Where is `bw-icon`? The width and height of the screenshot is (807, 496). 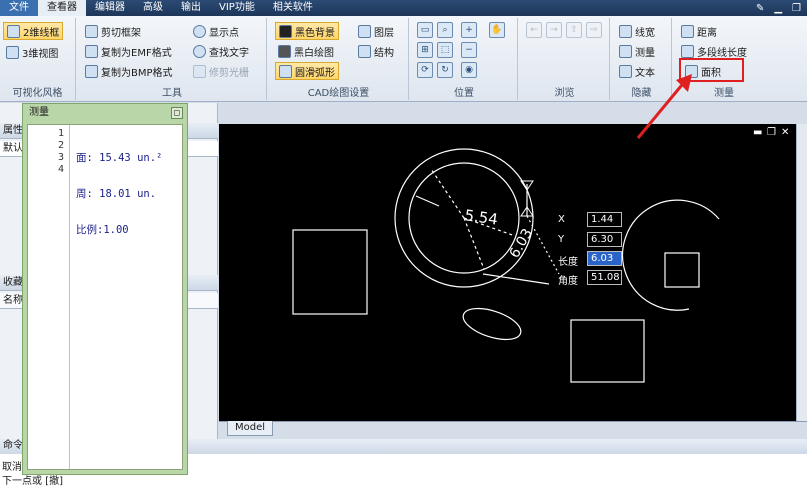 bw-icon is located at coordinates (284, 51).